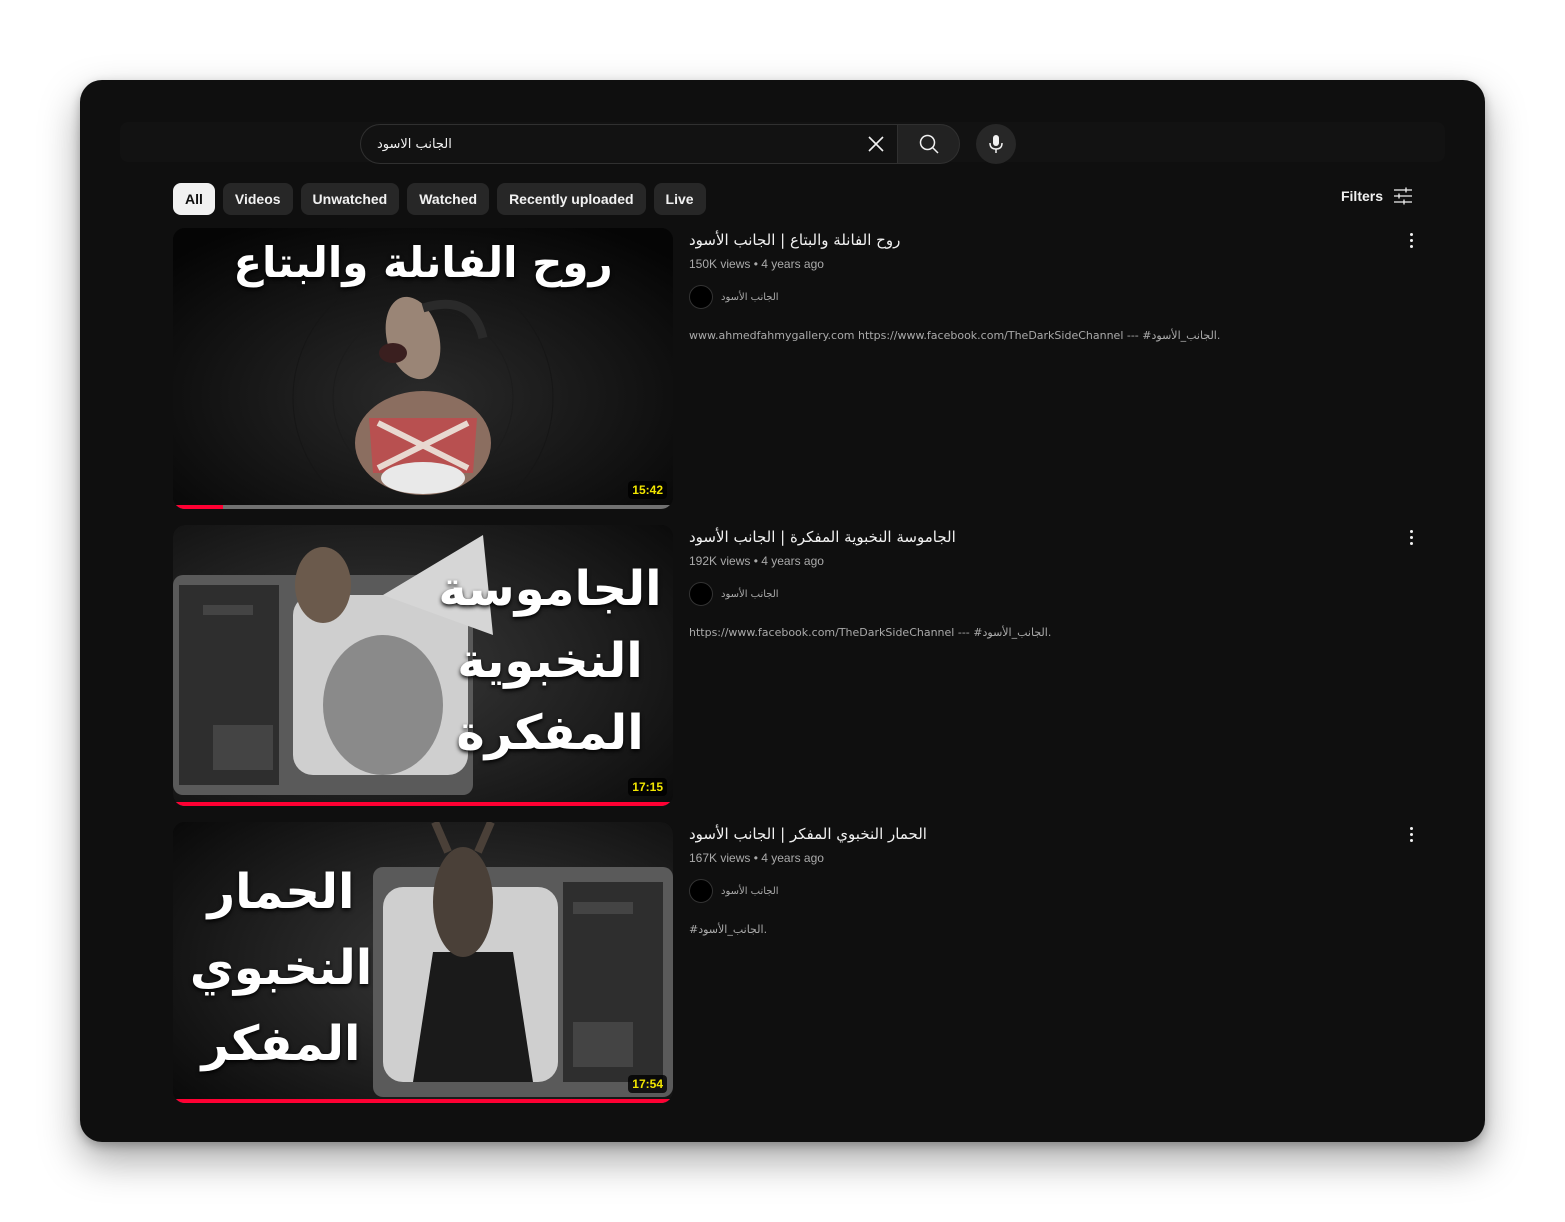  Describe the element at coordinates (281, 968) in the screenshot. I see `thumbnail-text: الحمار النخبوي المفكر` at that location.